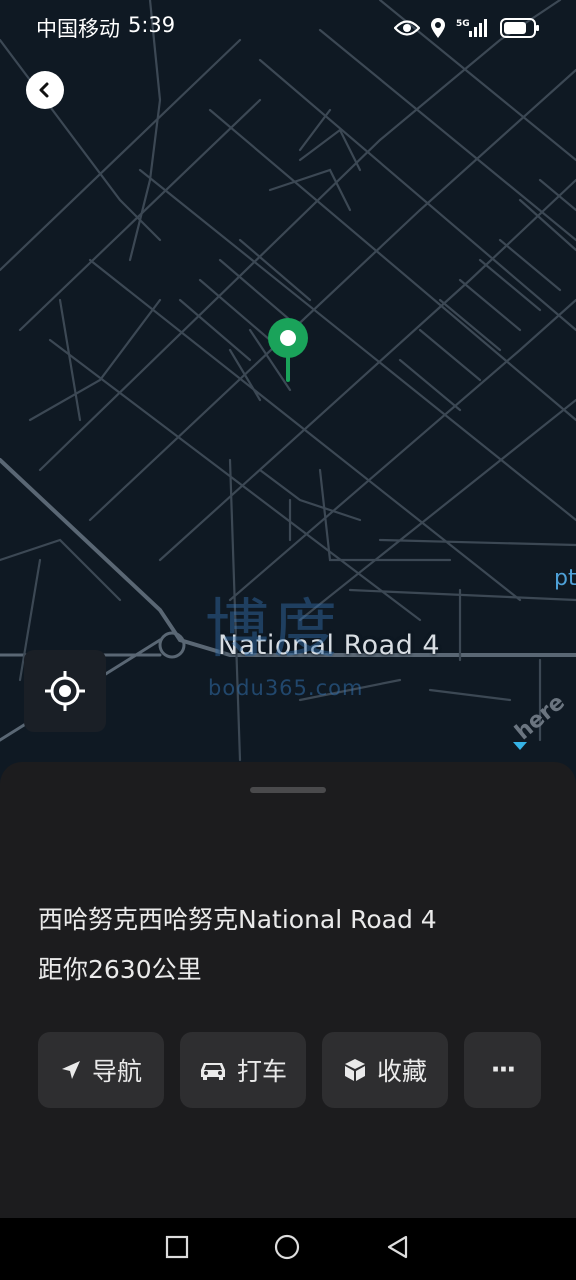  I want to click on provider-triangle-icon, so click(520, 746).